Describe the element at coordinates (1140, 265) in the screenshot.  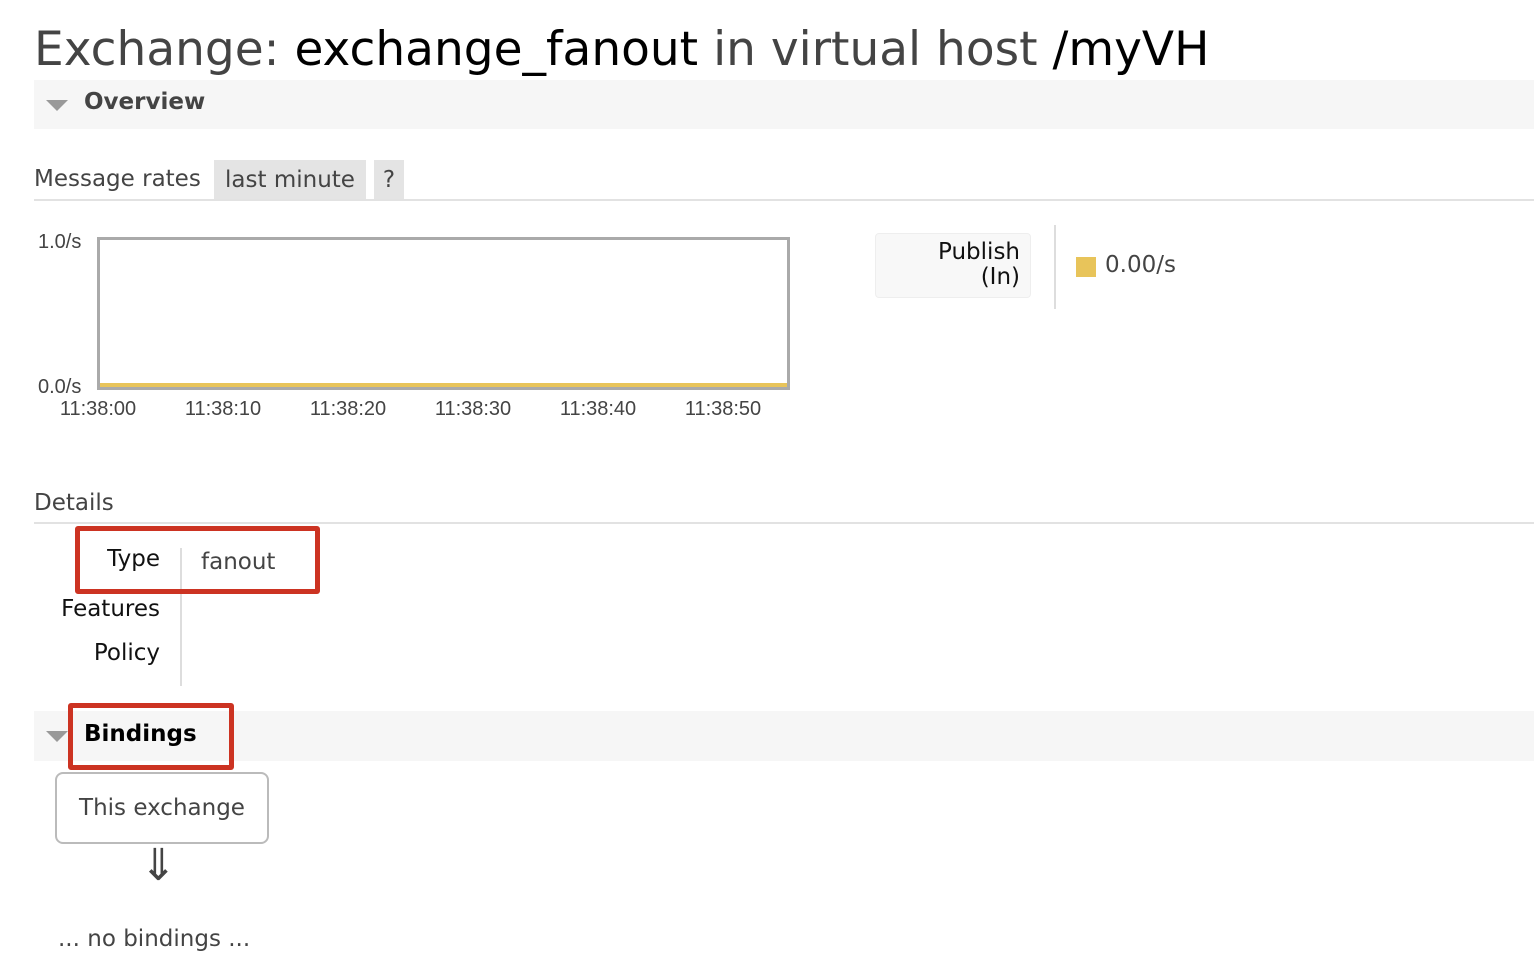
I see `publish-in-rate: 0.00/s` at that location.